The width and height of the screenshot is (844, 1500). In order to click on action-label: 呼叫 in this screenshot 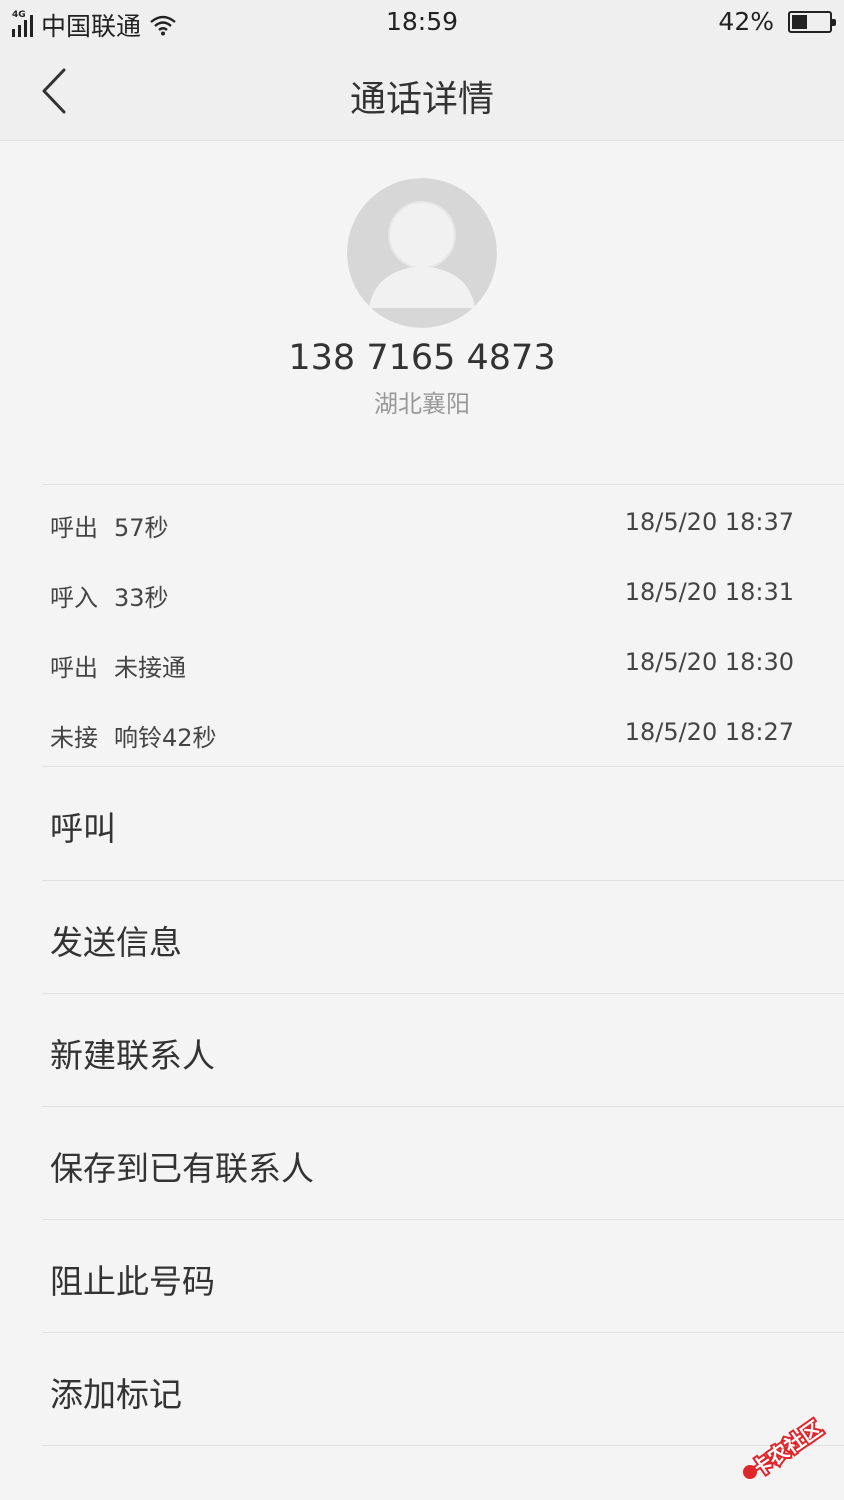, I will do `click(83, 828)`.